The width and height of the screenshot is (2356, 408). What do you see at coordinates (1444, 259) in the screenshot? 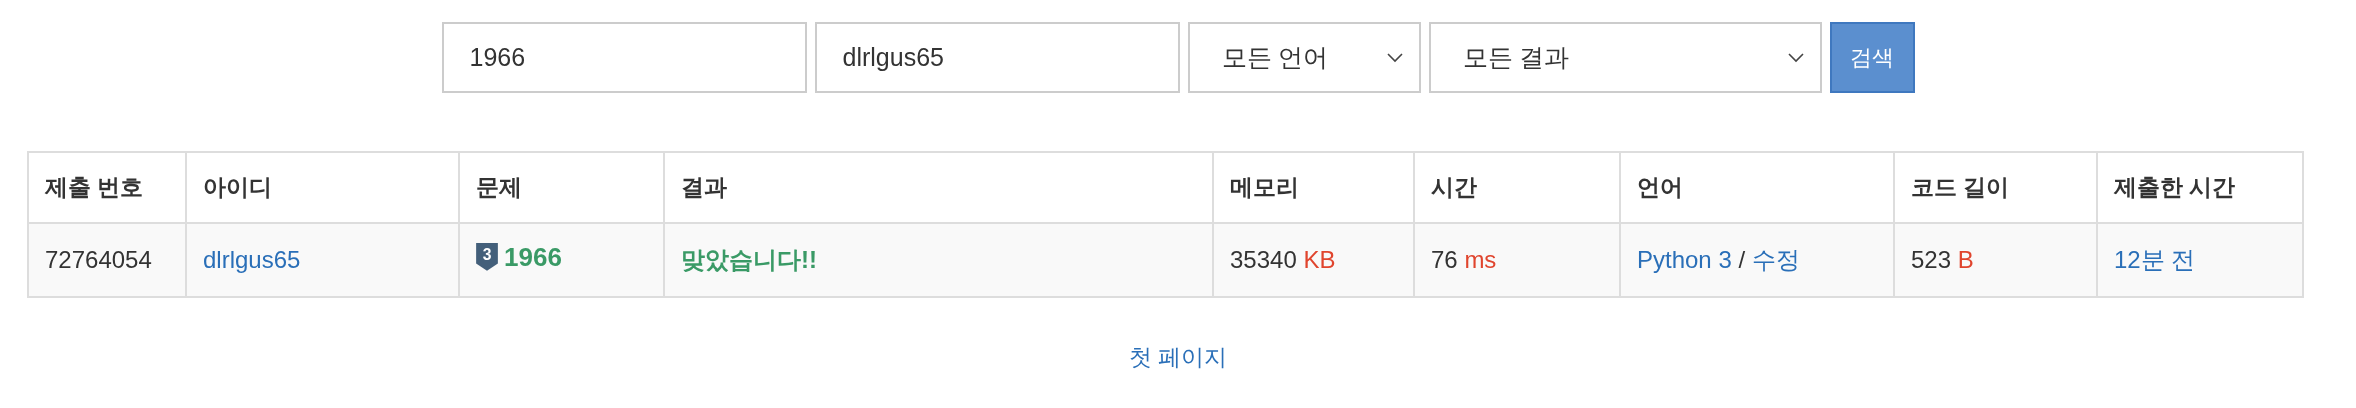
I see `time-value: 76` at bounding box center [1444, 259].